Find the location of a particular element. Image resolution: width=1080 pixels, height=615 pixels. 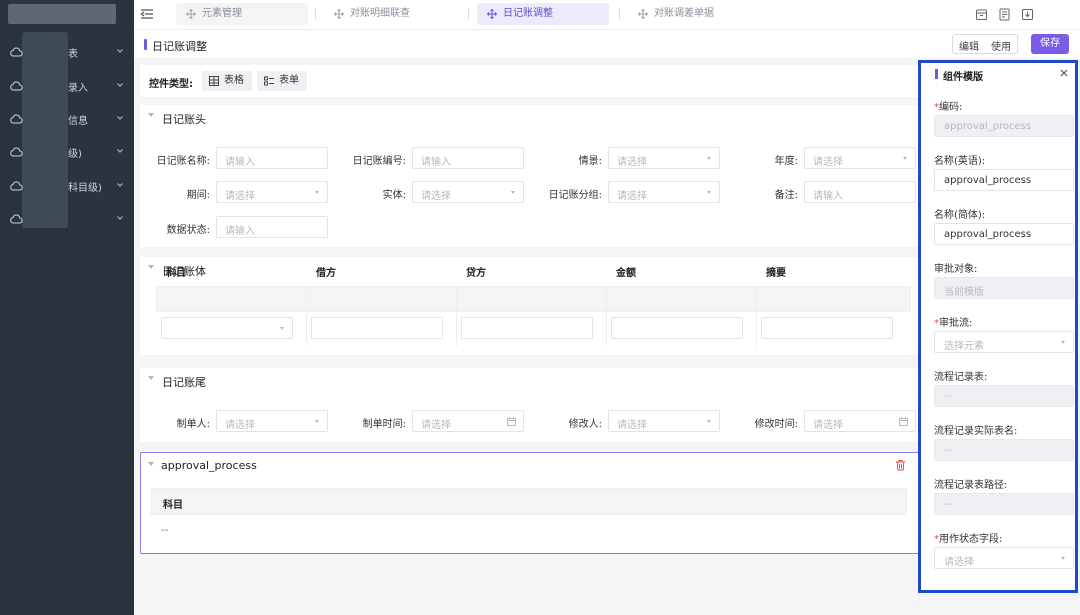

body-cell-select is located at coordinates (227, 328).